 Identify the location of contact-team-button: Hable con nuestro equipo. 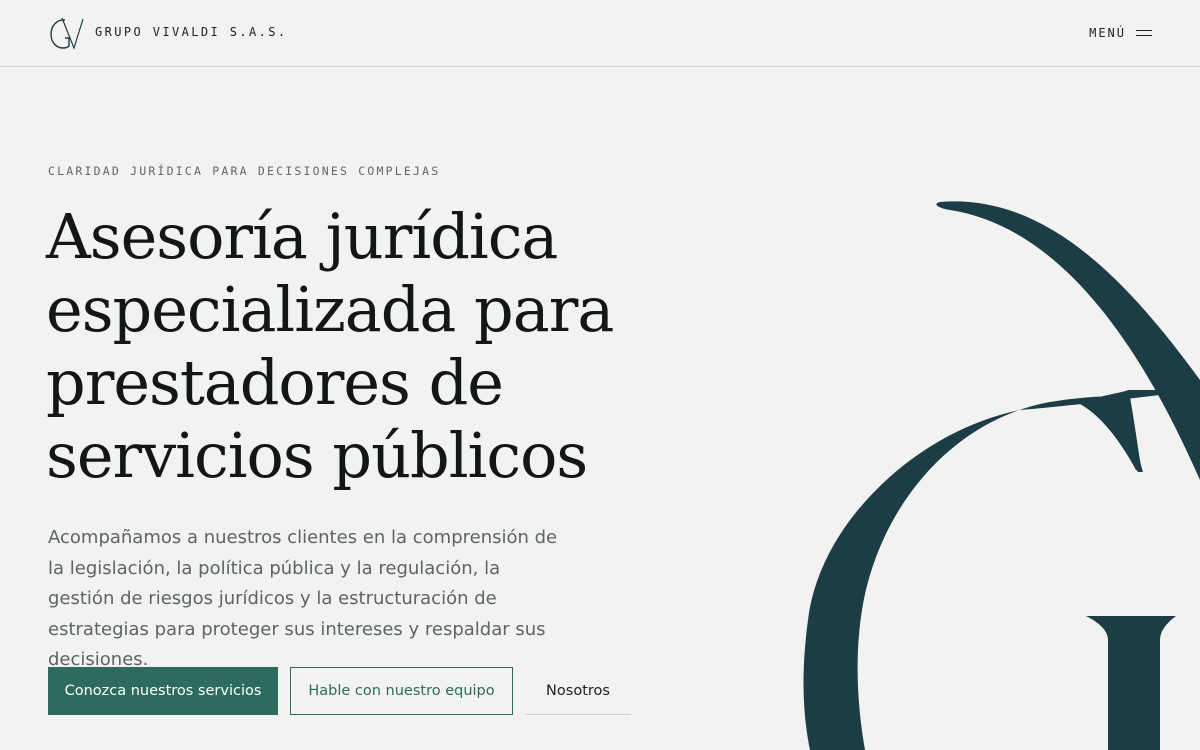
(401, 691).